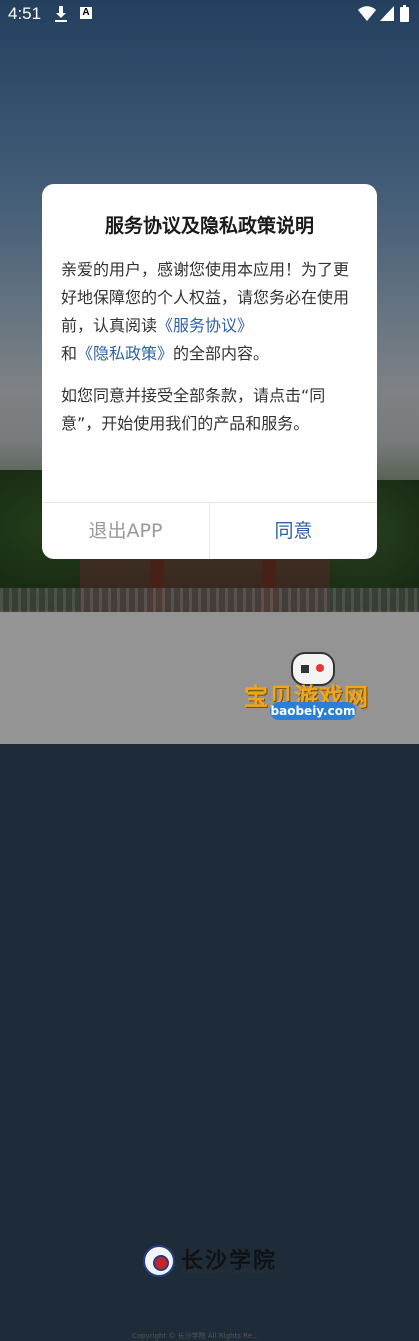 Image resolution: width=419 pixels, height=1341 pixels. What do you see at coordinates (209, 14) in the screenshot?
I see `status-bar: 4:51 A` at bounding box center [209, 14].